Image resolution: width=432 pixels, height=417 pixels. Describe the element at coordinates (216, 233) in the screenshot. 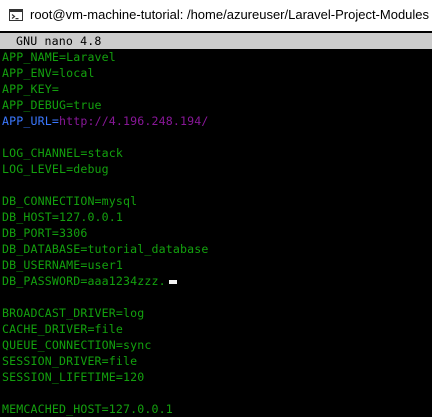

I see `editor-line: DB_PORT=3306` at that location.